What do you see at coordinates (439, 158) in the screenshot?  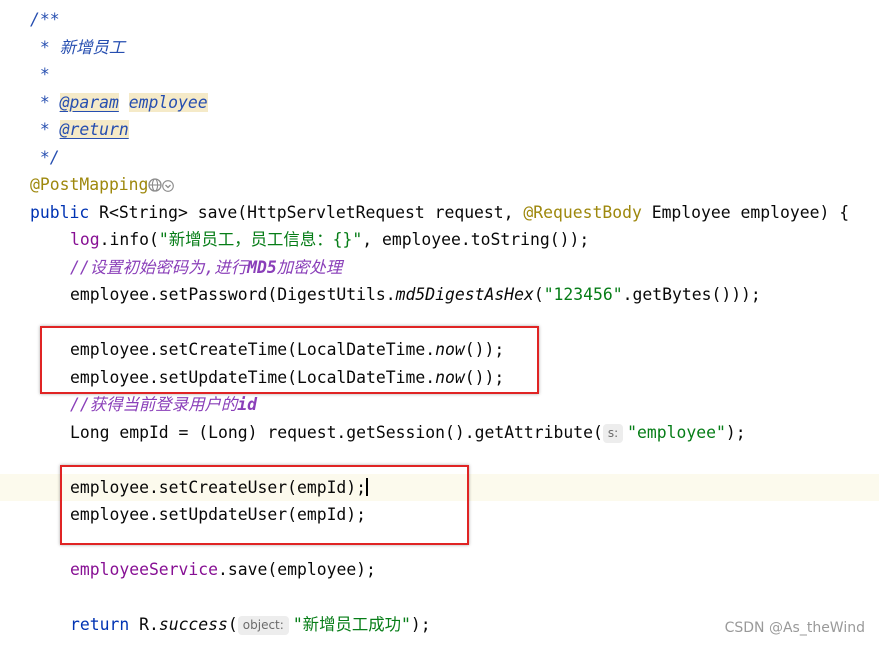 I see `code-line-6: */` at bounding box center [439, 158].